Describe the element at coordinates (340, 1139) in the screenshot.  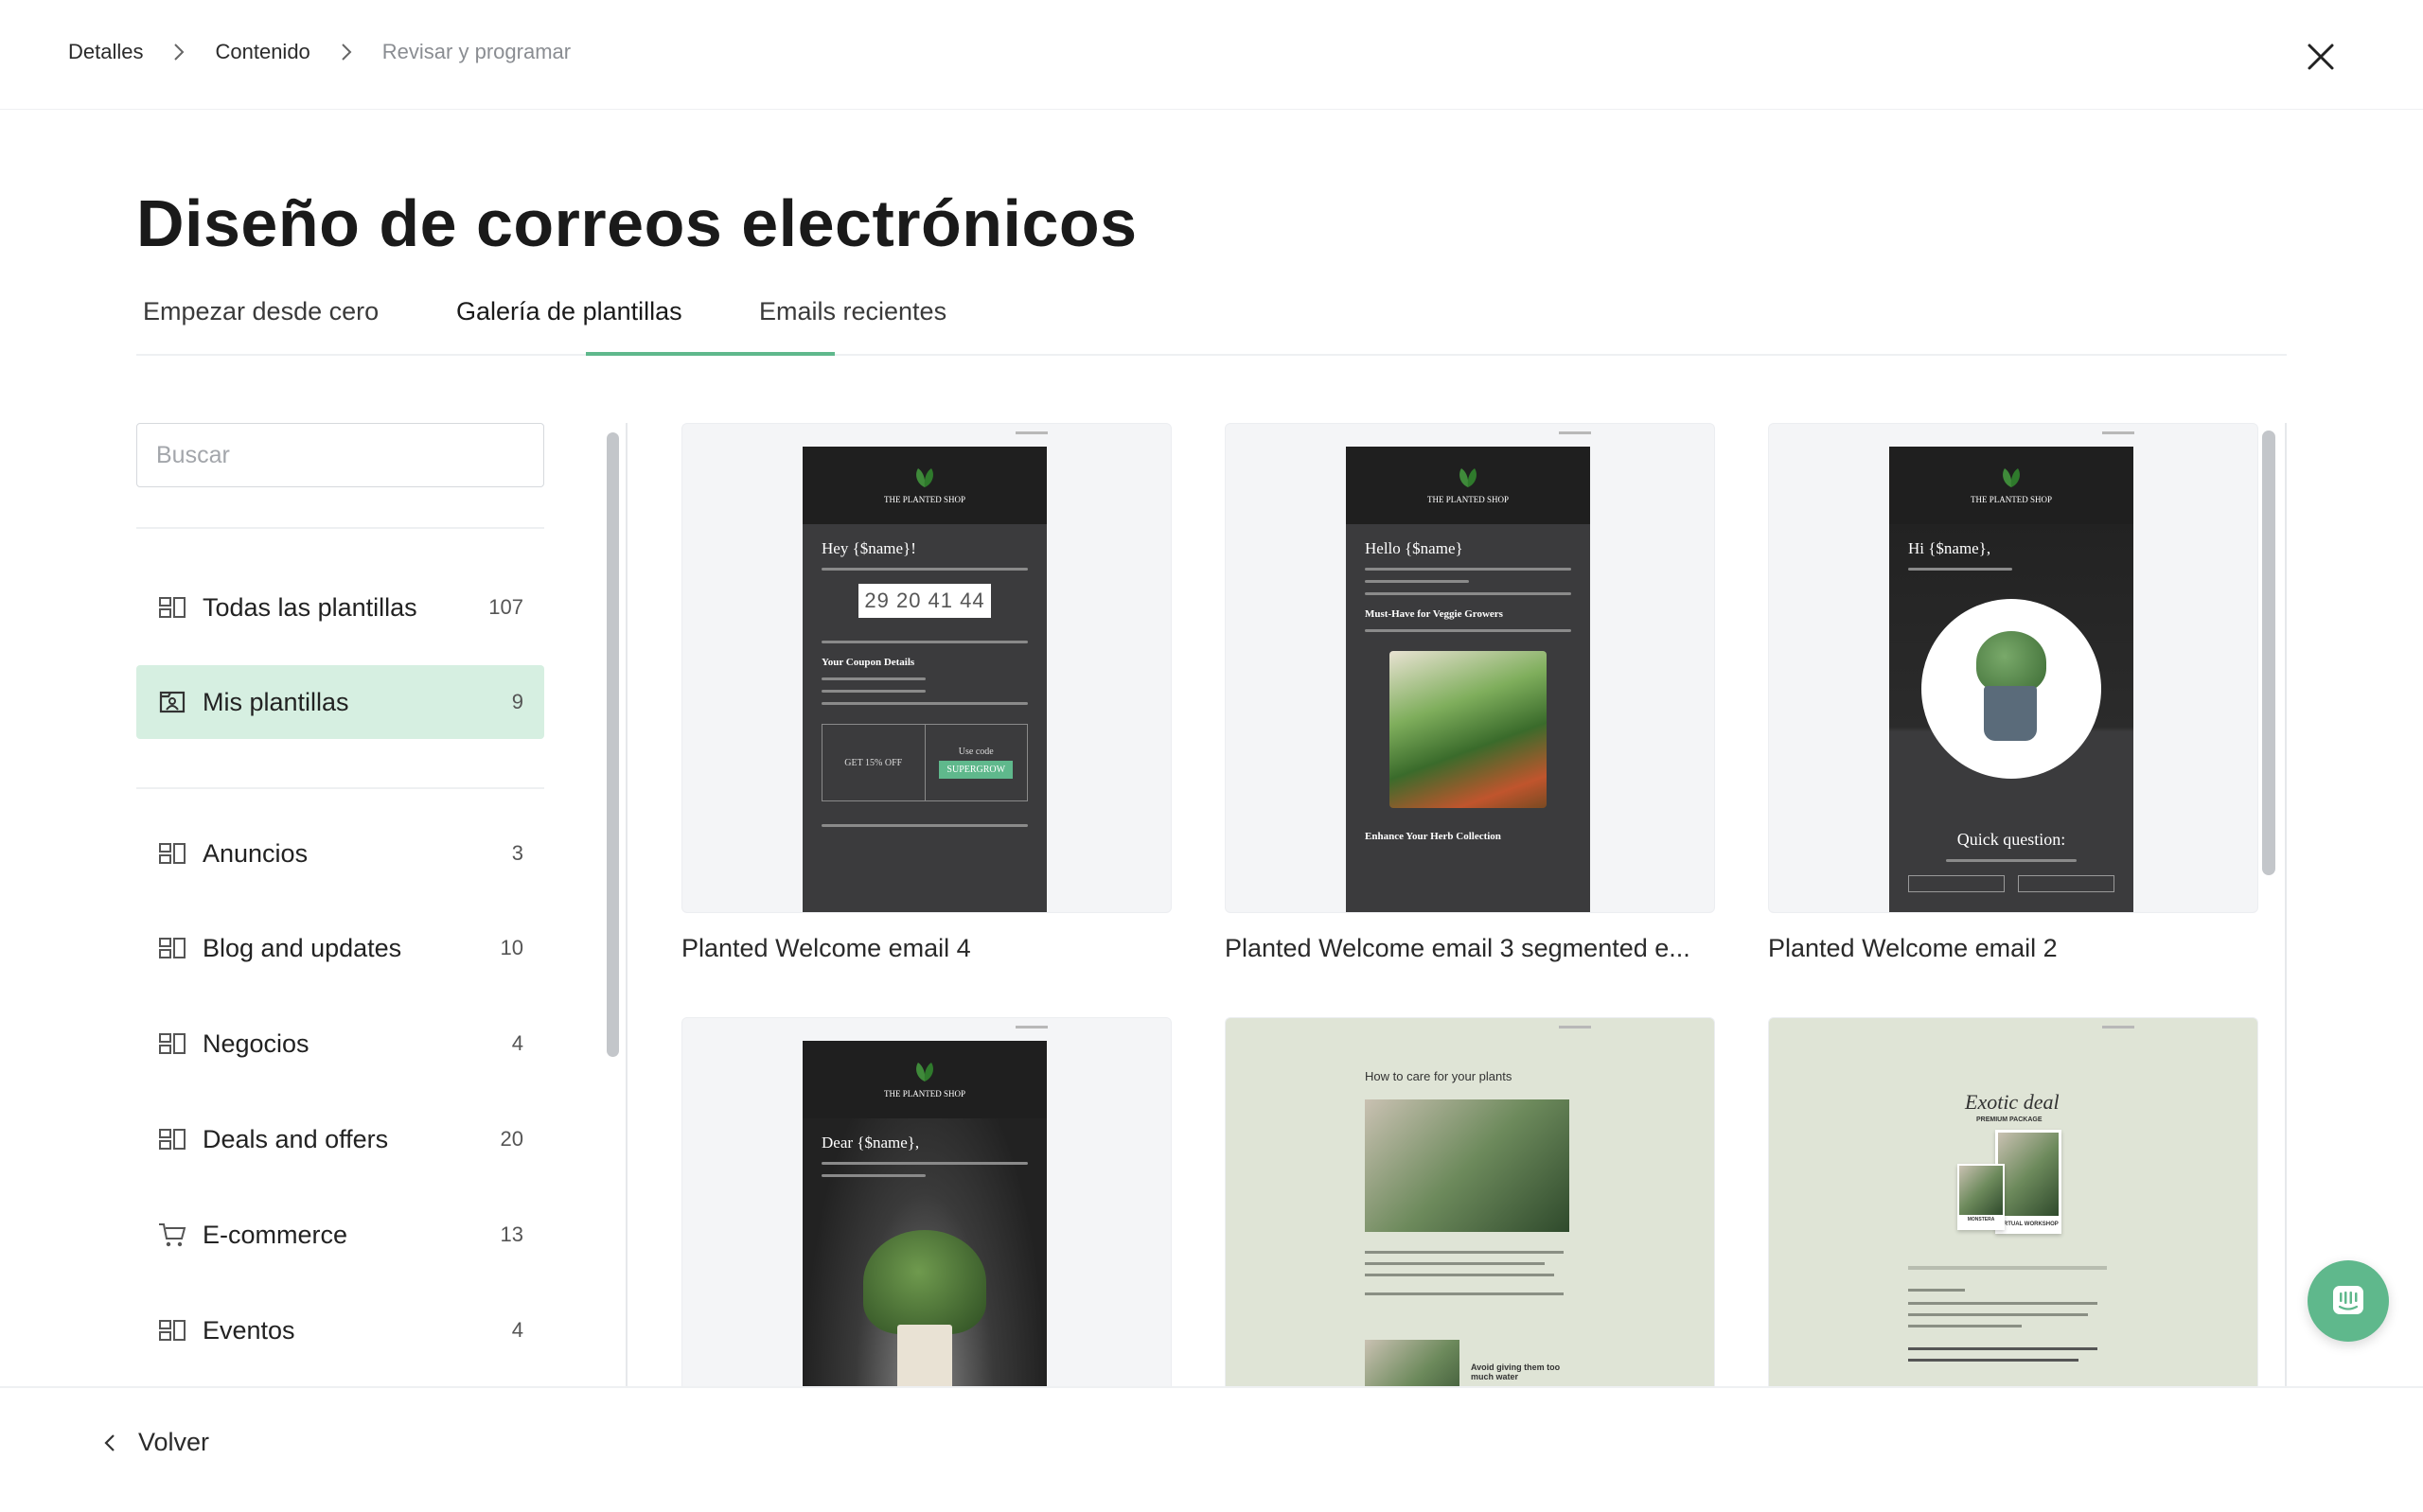
I see `category-deals: Deals and offers 20` at that location.